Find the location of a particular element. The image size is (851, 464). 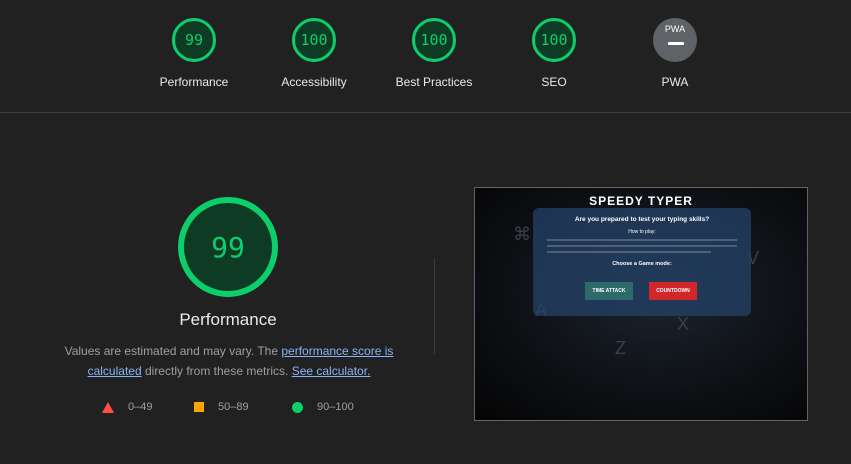

game-title: SPEEDY TYPER is located at coordinates (641, 201).